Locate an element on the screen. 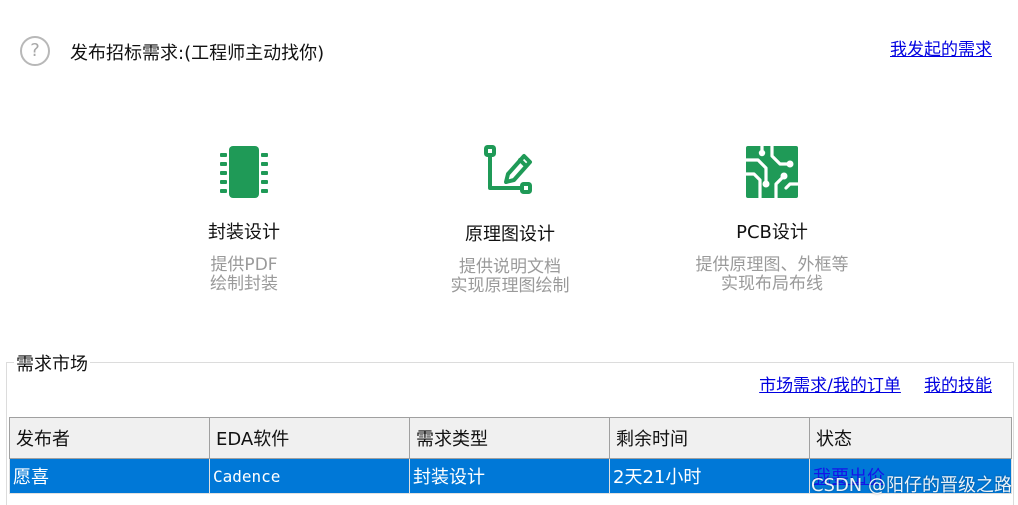 This screenshot has height=505, width=1018. column-header-remaining: 剩余时间 is located at coordinates (709, 438).